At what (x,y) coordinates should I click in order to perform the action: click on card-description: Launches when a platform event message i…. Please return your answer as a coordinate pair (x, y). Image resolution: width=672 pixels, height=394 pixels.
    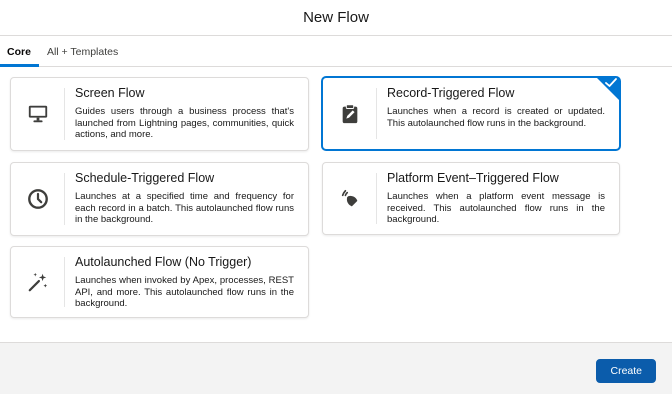
    Looking at the image, I should click on (496, 208).